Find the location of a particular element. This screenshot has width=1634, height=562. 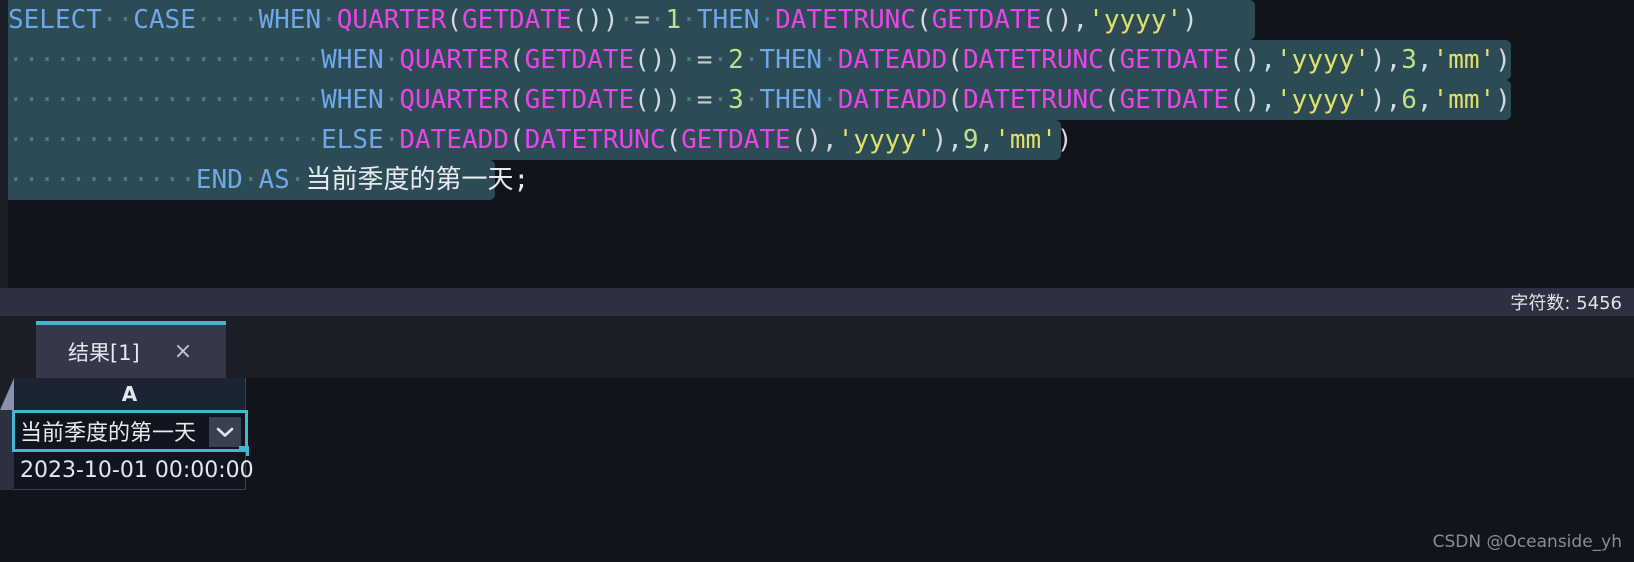

results-tab-strip: 结果[1] × is located at coordinates (817, 347).